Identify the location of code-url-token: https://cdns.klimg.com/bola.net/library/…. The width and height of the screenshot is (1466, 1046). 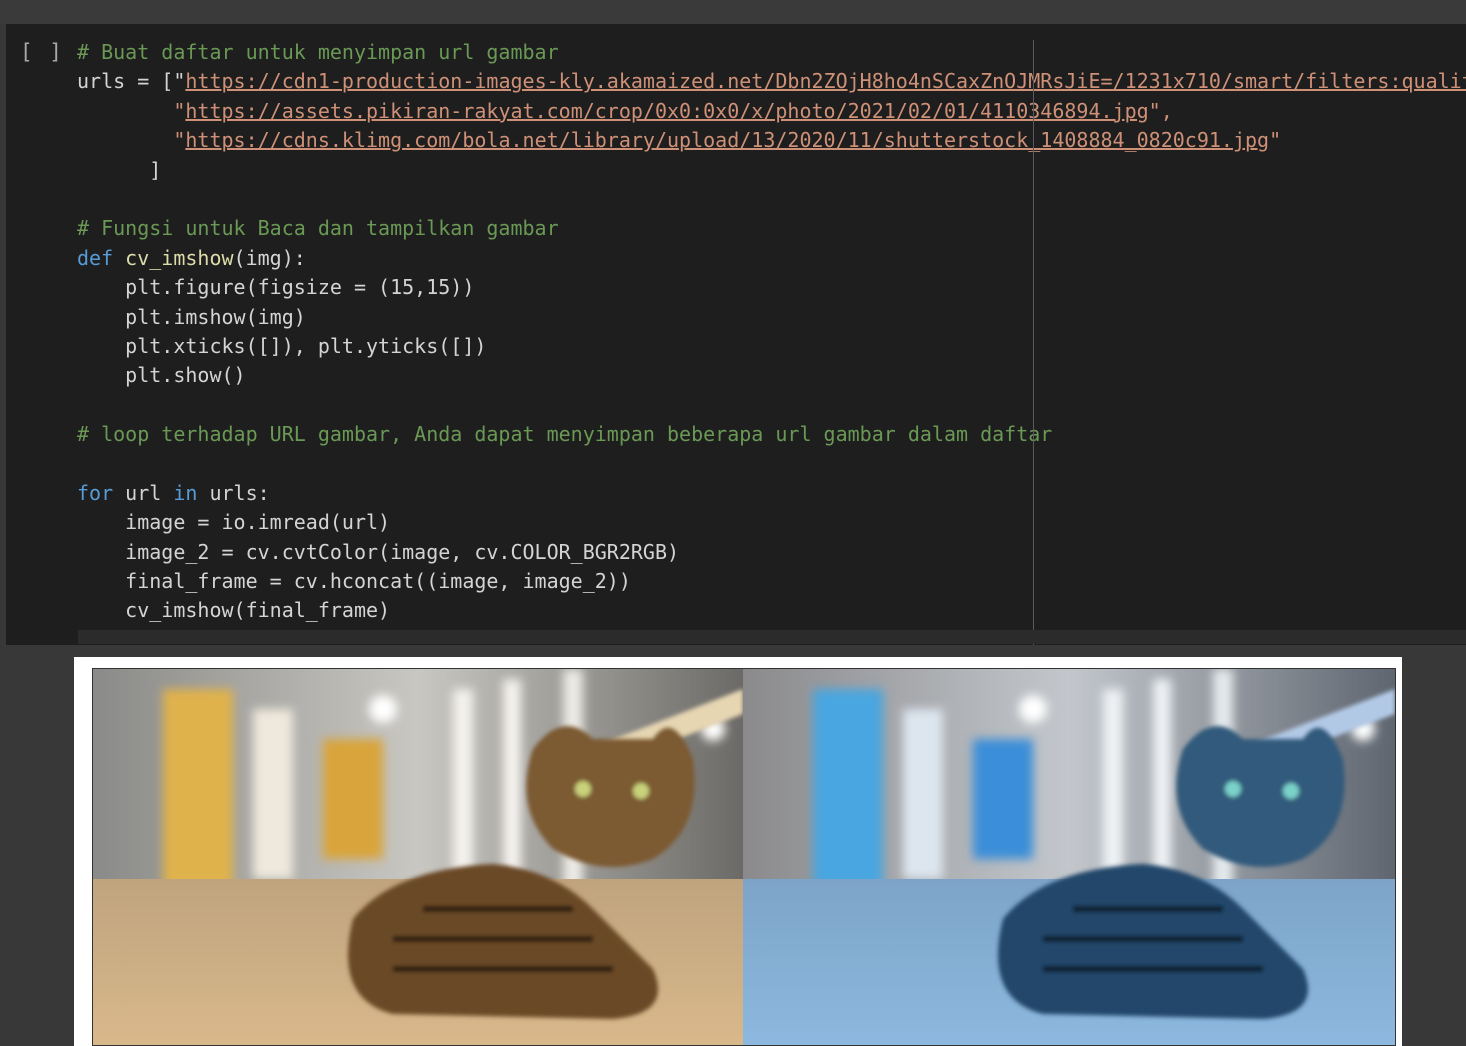
(727, 140).